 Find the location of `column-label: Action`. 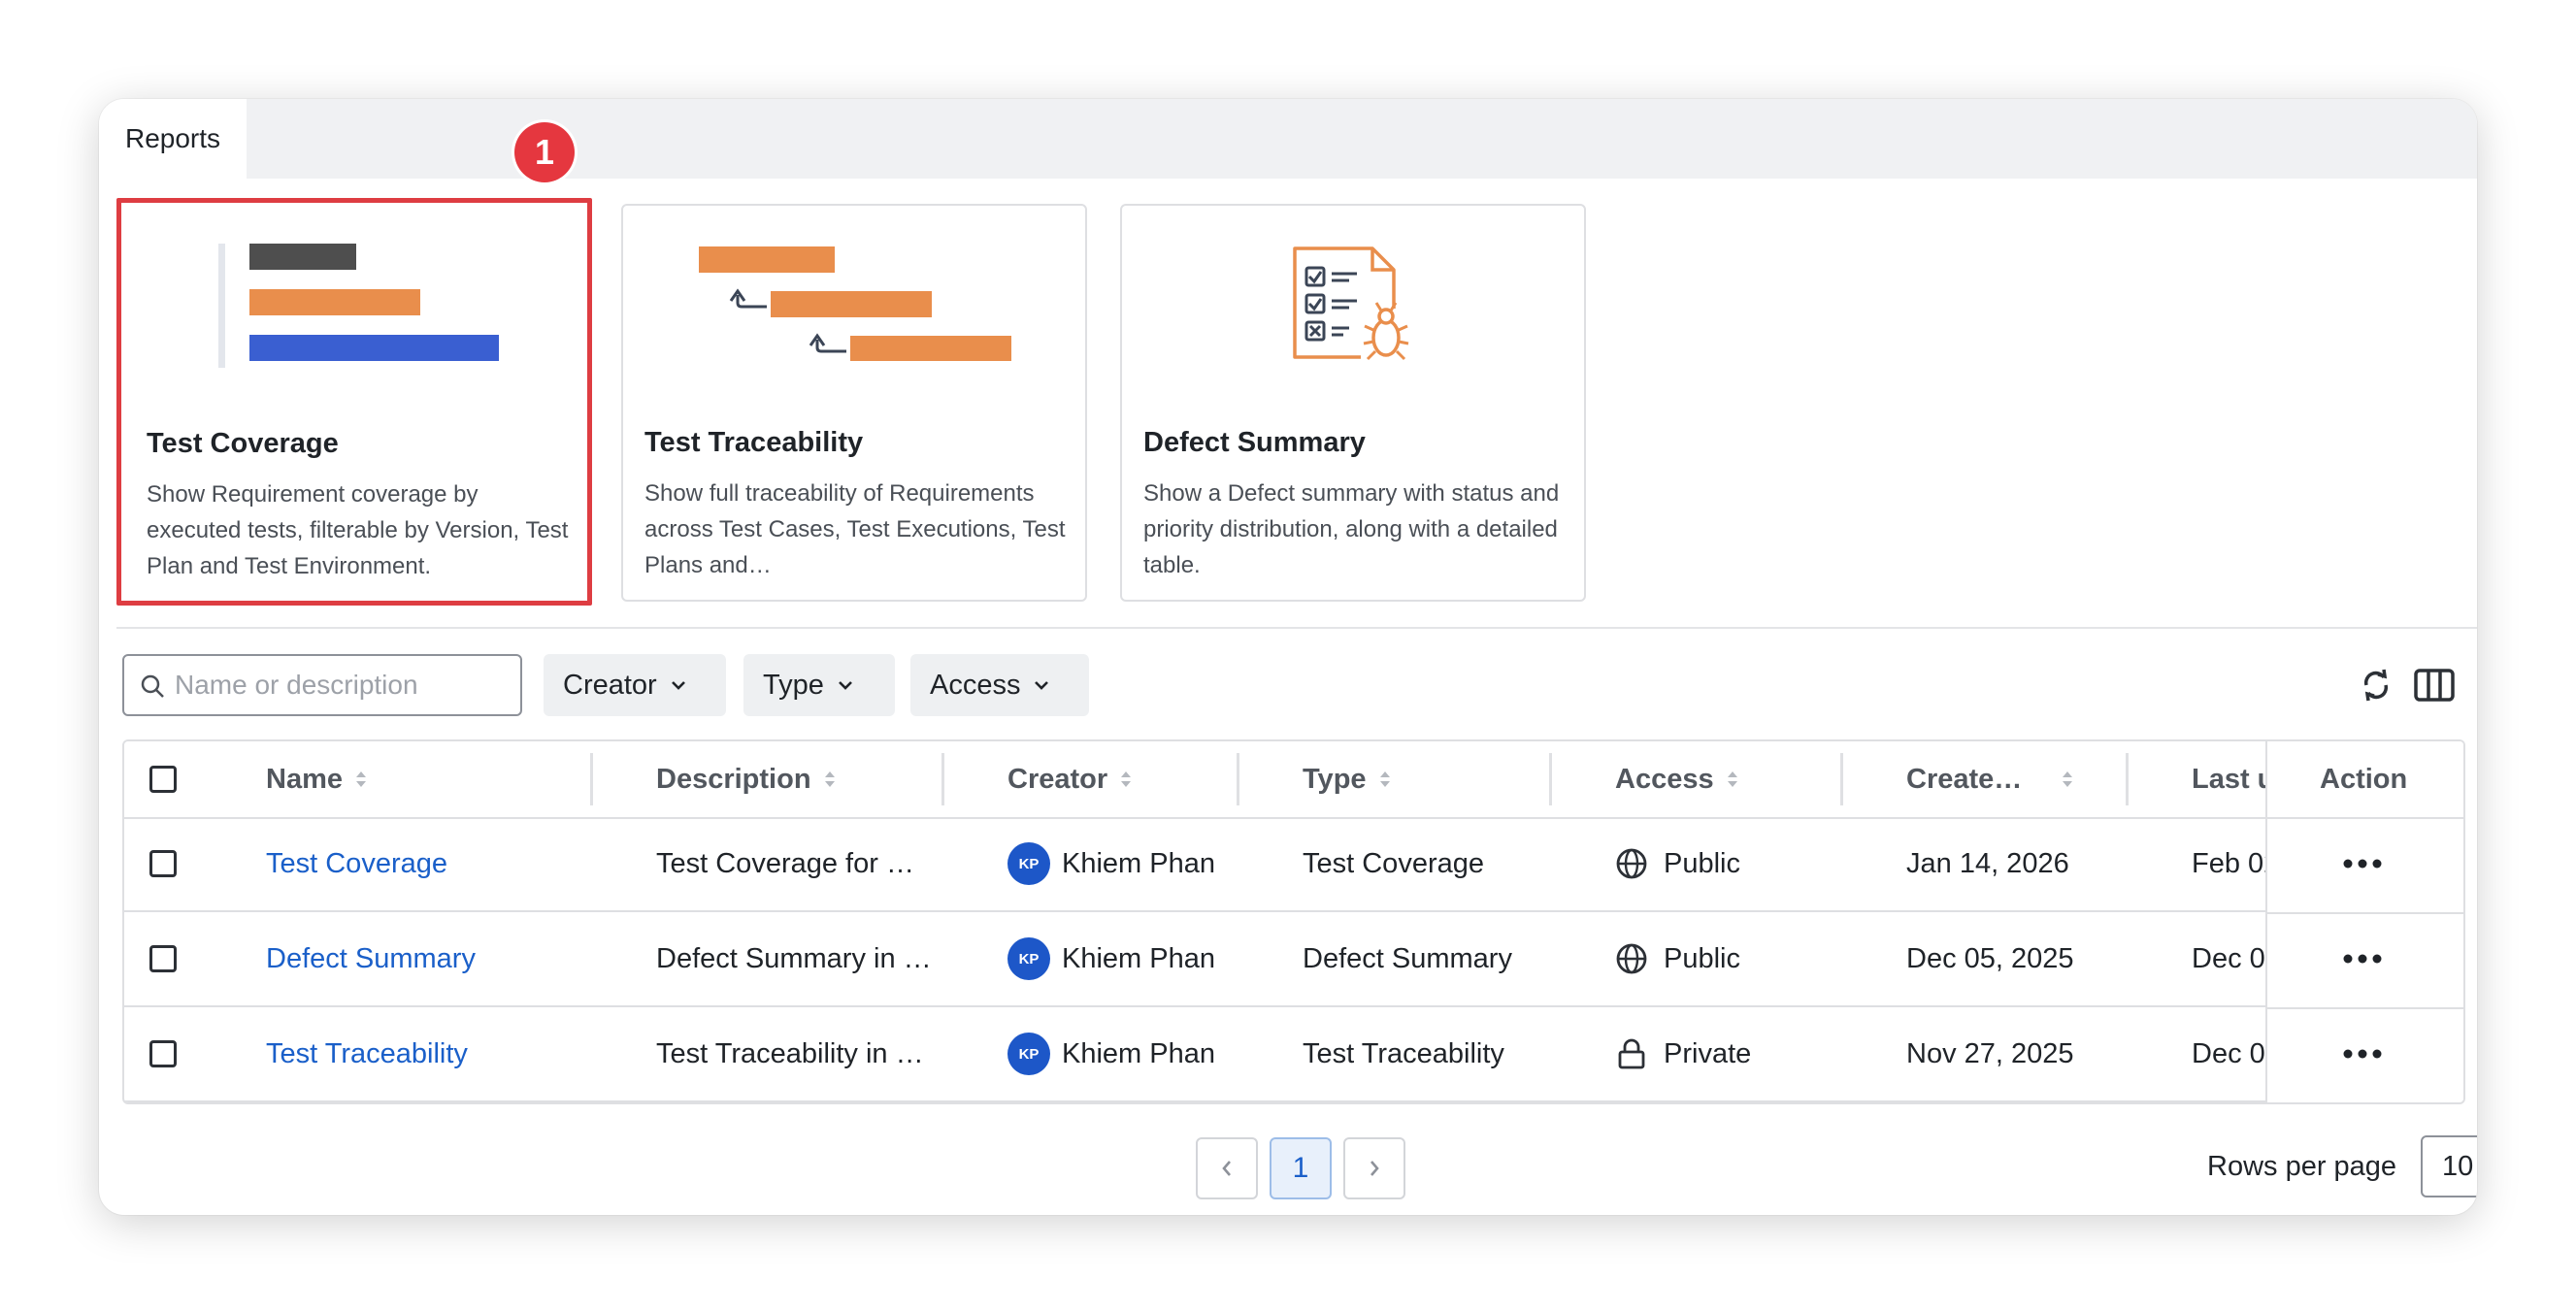

column-label: Action is located at coordinates (2364, 779).